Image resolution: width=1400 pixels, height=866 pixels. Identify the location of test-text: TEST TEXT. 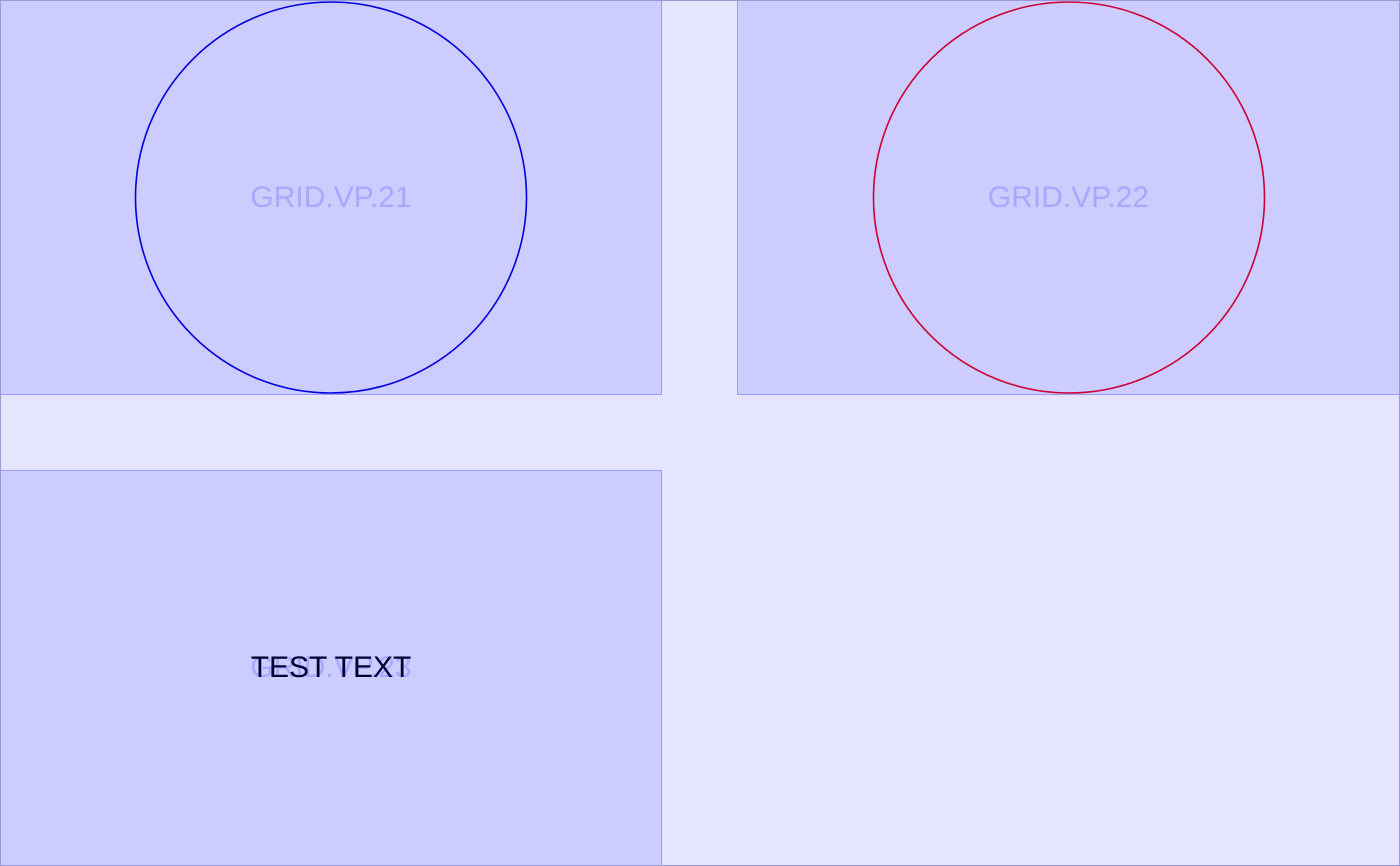
(331, 667).